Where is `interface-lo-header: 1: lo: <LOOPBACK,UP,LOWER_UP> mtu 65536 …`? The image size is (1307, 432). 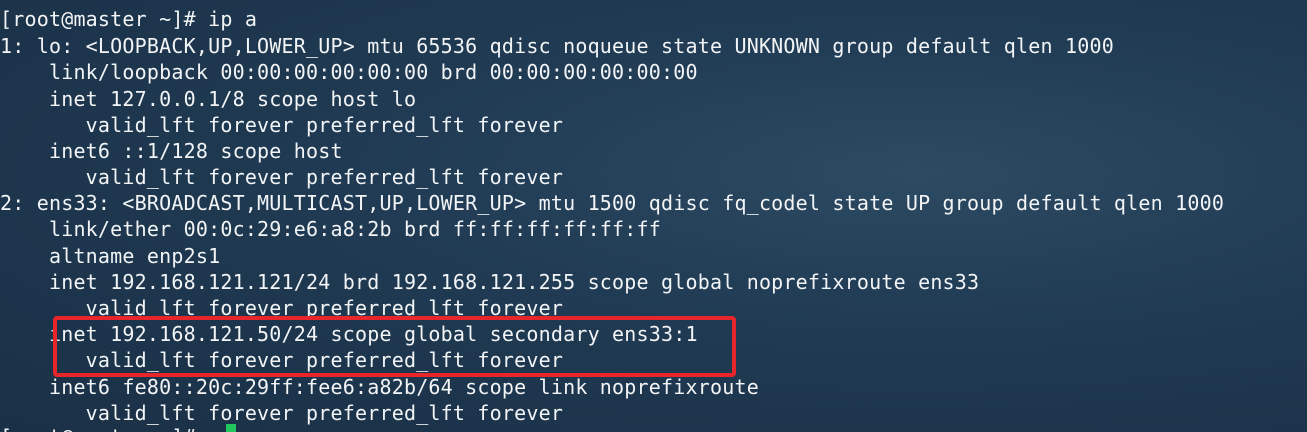 interface-lo-header: 1: lo: <LOOPBACK,UP,LOWER_UP> mtu 65536 … is located at coordinates (557, 46).